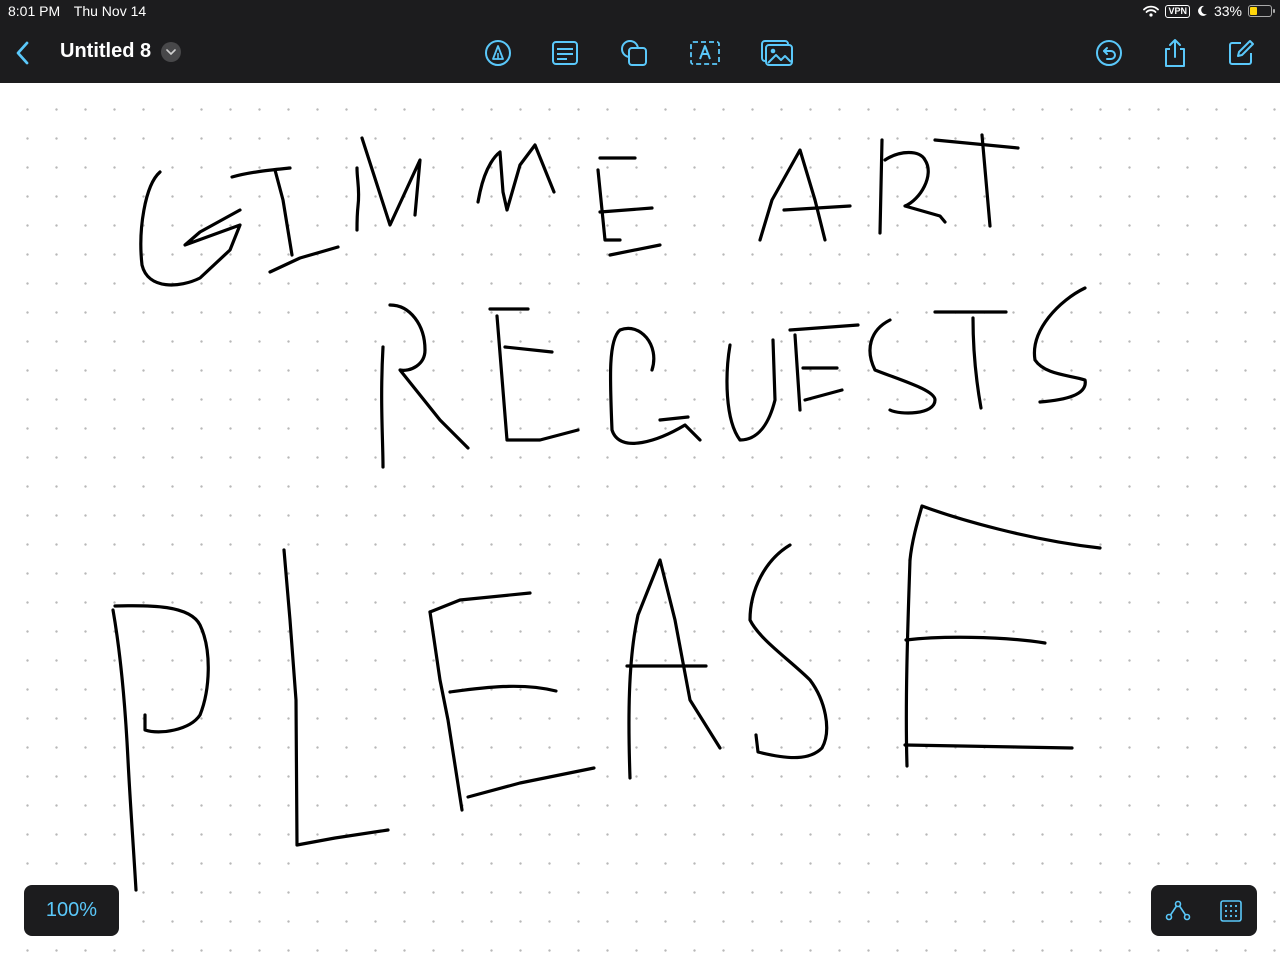 This screenshot has width=1280, height=960. I want to click on top-toolbar: 8:01 PM Thu Nov 14 VPN 33% Untitled 8, so click(640, 41).